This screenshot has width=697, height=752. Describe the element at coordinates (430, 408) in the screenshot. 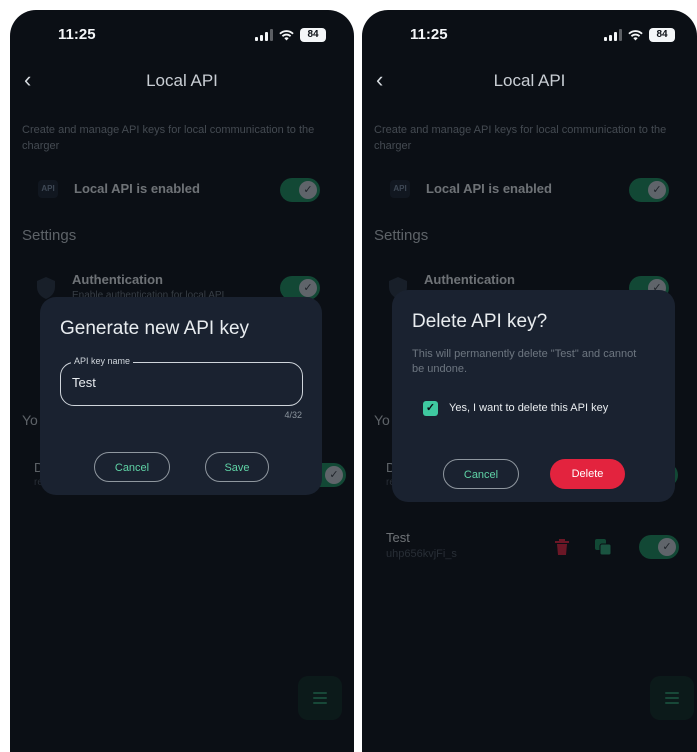

I see `confirm-checkbox: ✓` at that location.